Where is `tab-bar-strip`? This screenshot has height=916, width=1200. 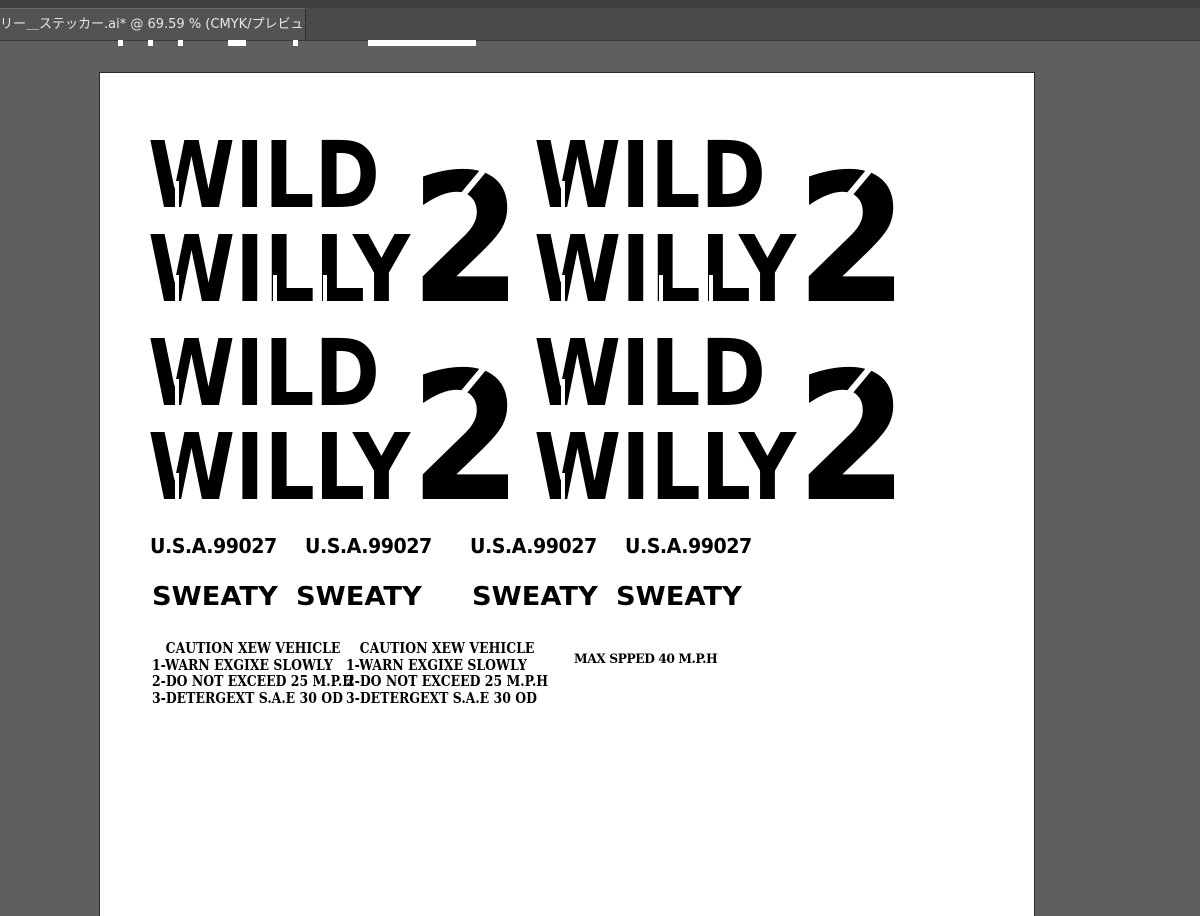 tab-bar-strip is located at coordinates (600, 4).